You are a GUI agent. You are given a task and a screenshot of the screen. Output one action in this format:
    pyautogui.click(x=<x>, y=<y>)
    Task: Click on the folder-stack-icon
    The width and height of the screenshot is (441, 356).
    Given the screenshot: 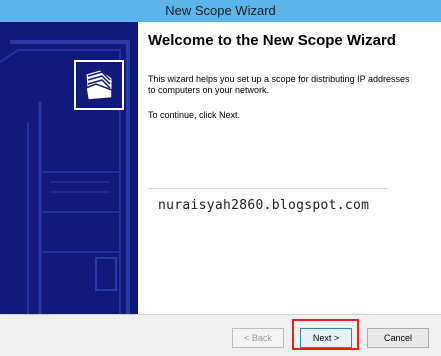 What is the action you would take?
    pyautogui.click(x=99, y=85)
    